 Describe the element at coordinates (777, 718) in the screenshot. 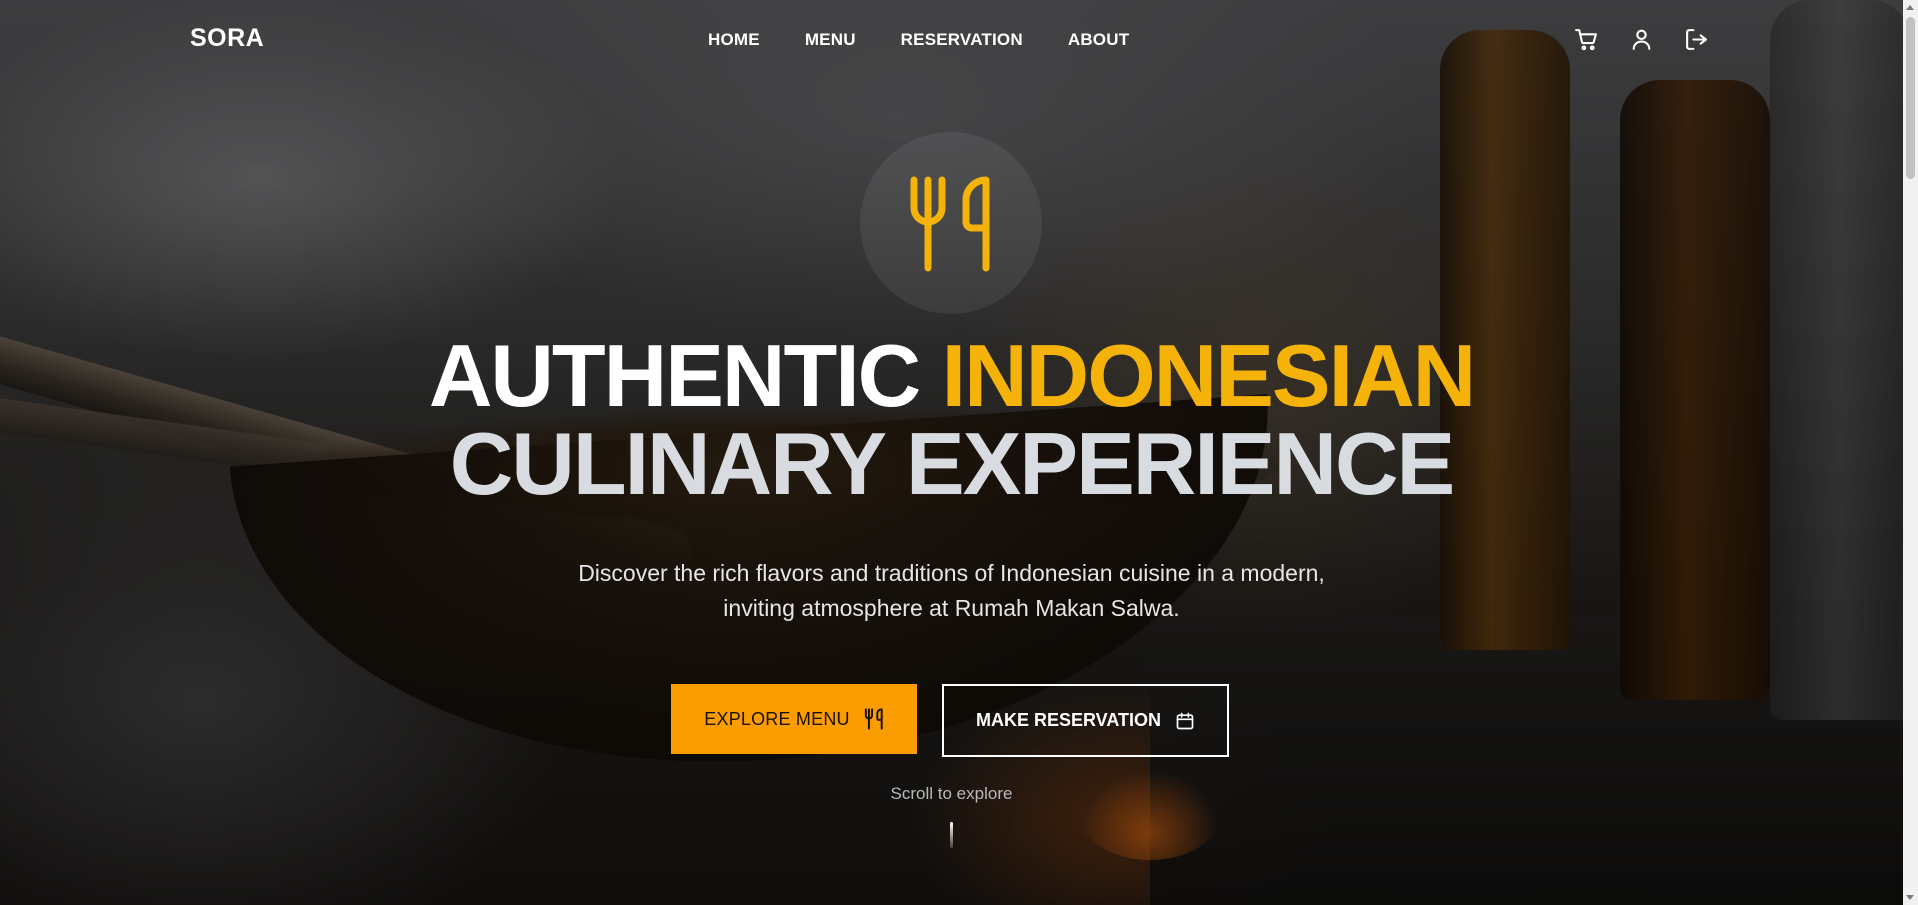

I see `explore-menu-label: EXPLORE MENU` at that location.